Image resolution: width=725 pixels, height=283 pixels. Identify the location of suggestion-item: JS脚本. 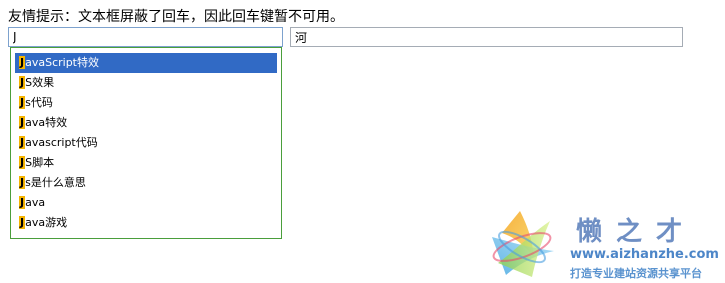
(146, 163).